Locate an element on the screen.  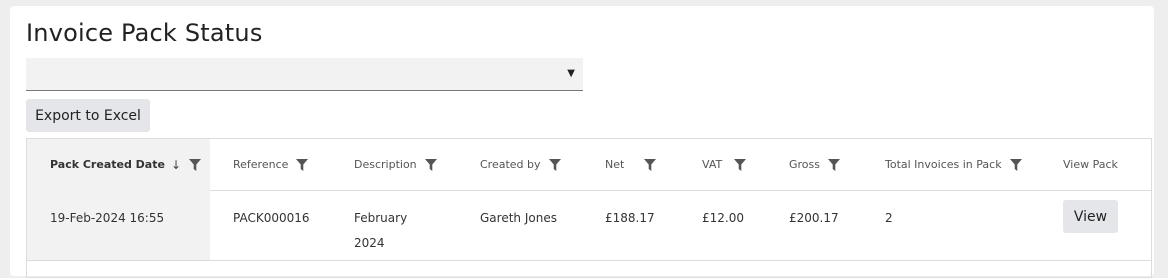
cell-reference: PACK000016 is located at coordinates (271, 218).